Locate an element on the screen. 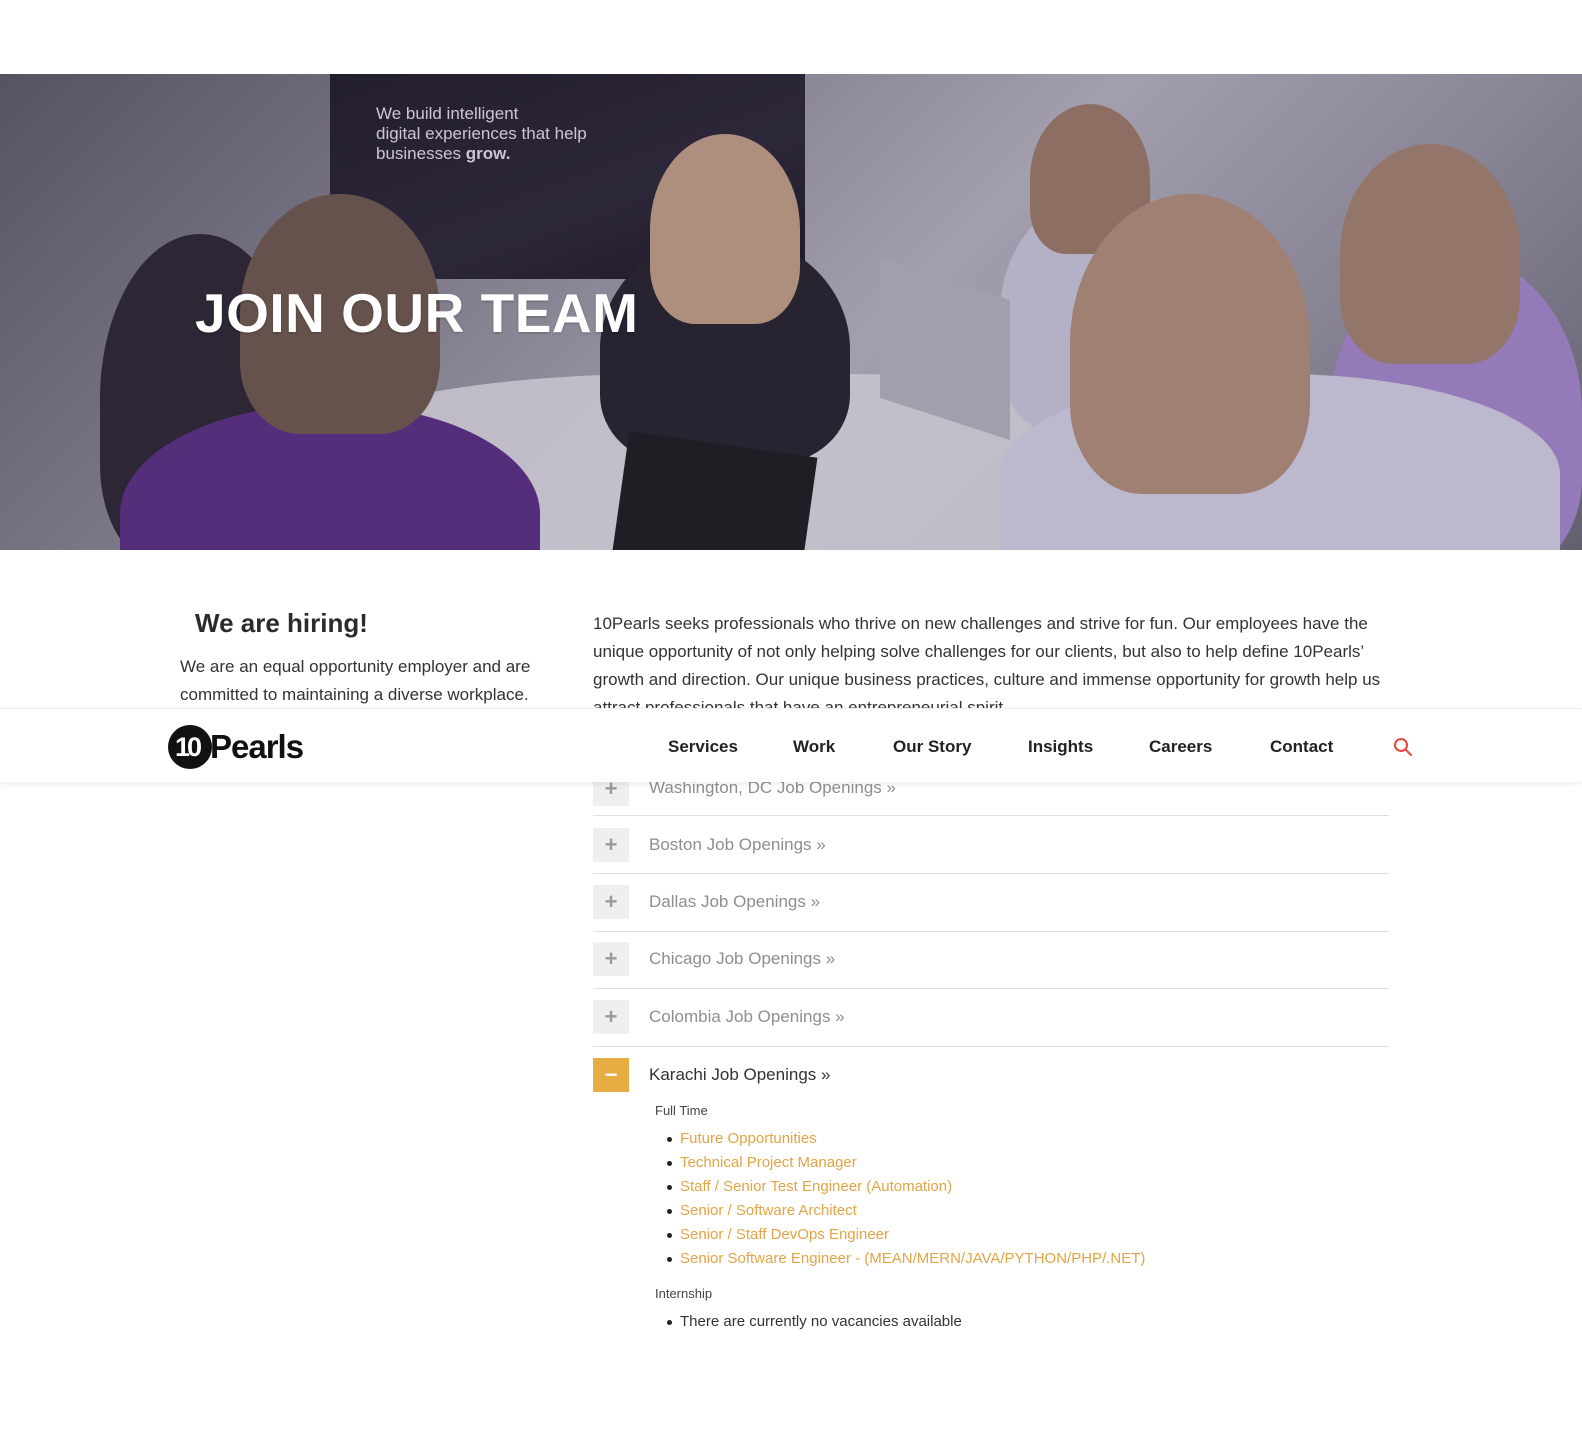 The width and height of the screenshot is (1582, 1452). logo-word: Pearls is located at coordinates (257, 746).